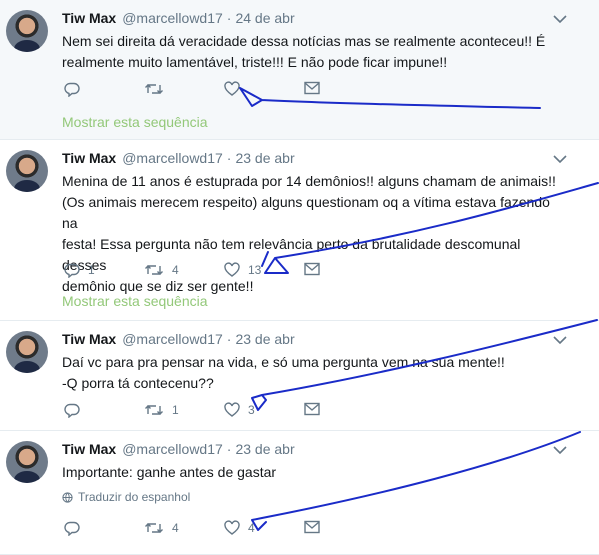 The width and height of the screenshot is (599, 555). I want to click on reply-button: 1, so click(79, 270).